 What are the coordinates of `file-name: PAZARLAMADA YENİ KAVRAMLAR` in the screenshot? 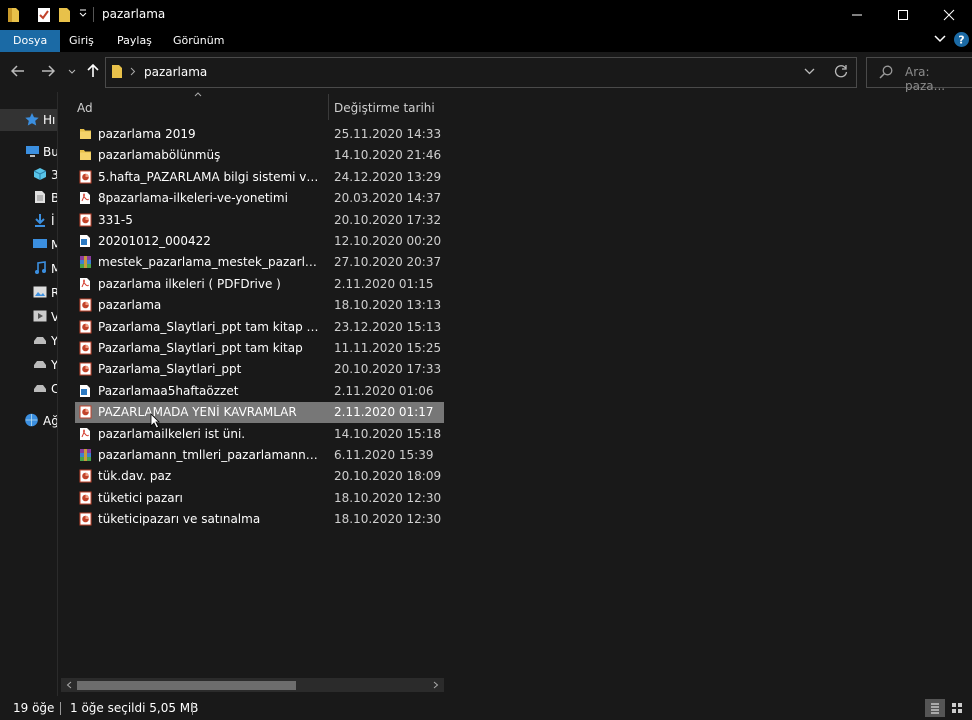 It's located at (197, 412).